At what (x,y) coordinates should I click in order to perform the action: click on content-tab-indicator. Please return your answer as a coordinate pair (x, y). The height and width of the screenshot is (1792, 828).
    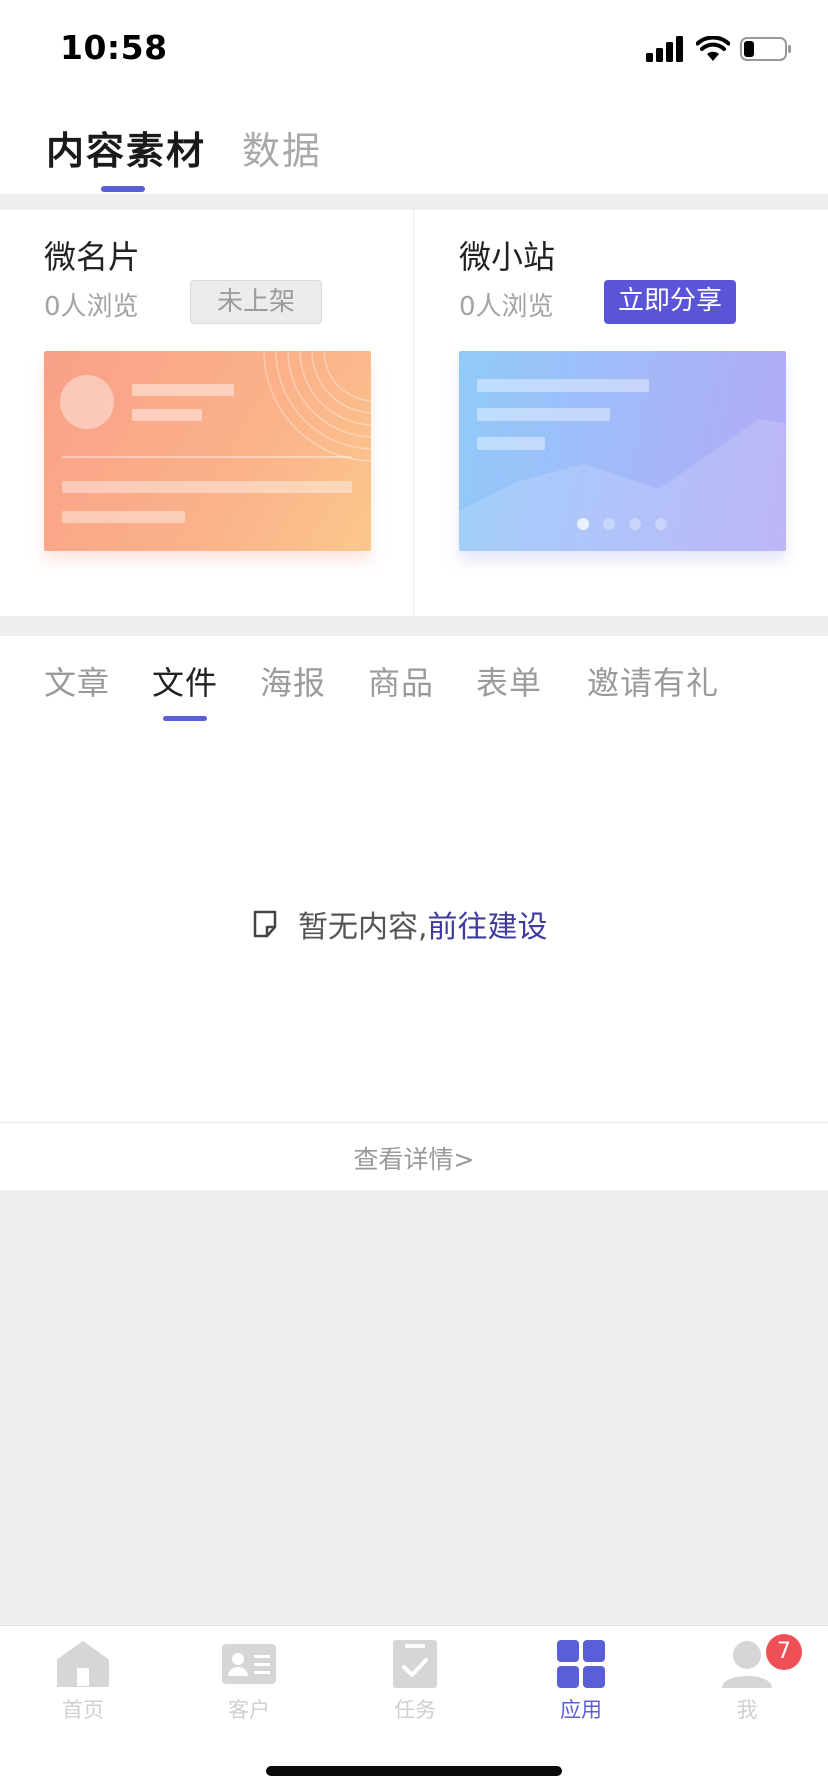
    Looking at the image, I should click on (185, 718).